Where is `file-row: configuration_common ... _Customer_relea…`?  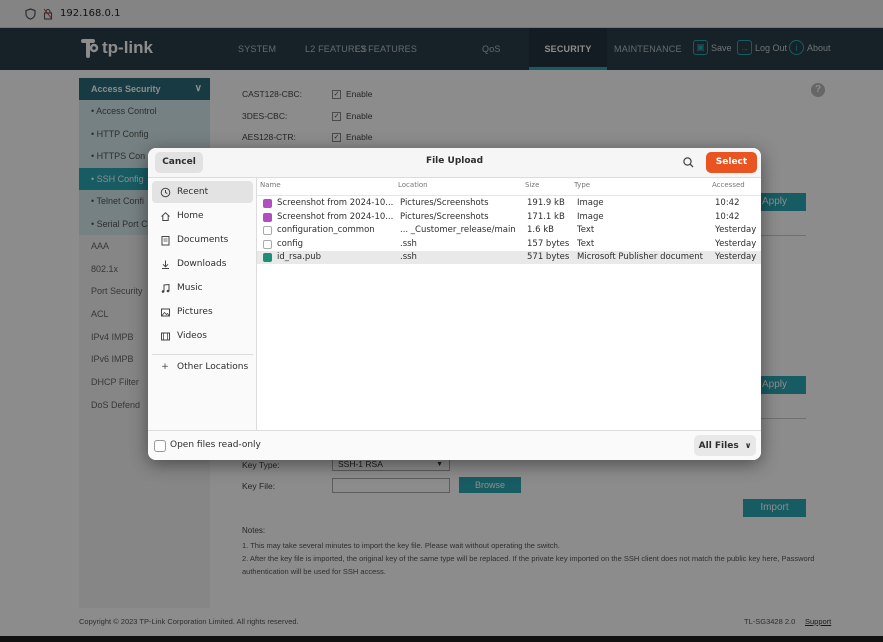
file-row: configuration_common ... _Customer_relea… is located at coordinates (509, 230).